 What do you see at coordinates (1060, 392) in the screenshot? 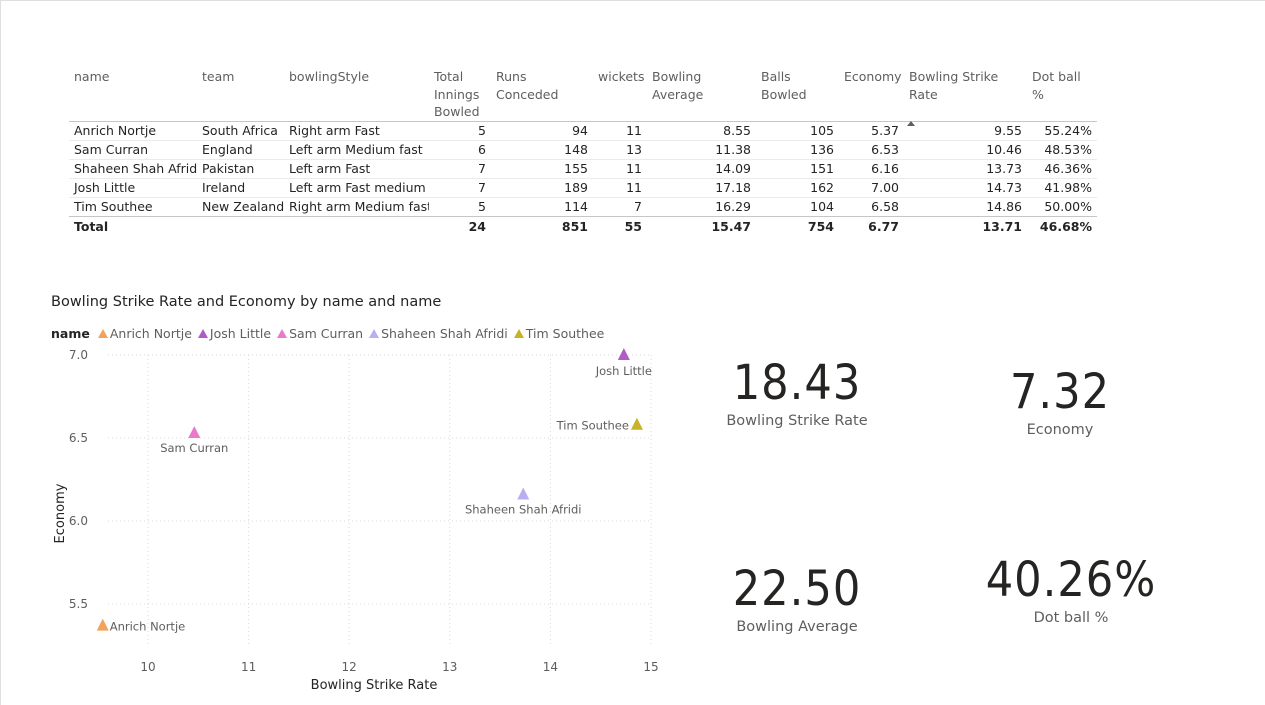
I see `kpi-value: 7.32` at bounding box center [1060, 392].